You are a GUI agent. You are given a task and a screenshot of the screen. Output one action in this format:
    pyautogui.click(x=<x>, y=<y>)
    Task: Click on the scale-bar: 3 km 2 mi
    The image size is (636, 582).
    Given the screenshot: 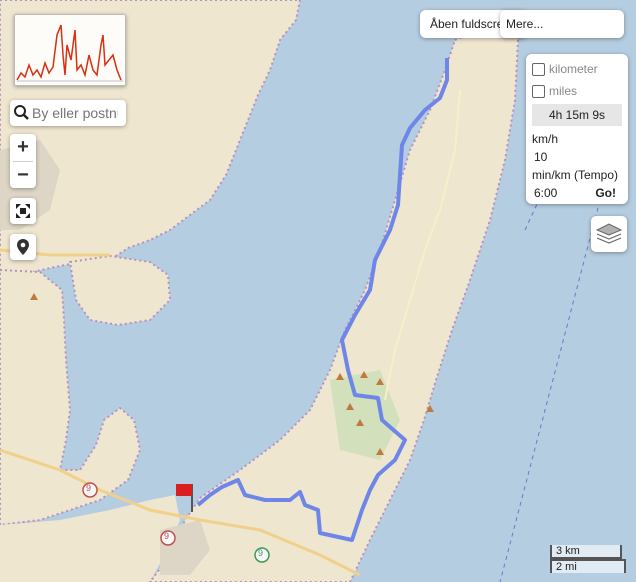 What is the action you would take?
    pyautogui.click(x=588, y=559)
    